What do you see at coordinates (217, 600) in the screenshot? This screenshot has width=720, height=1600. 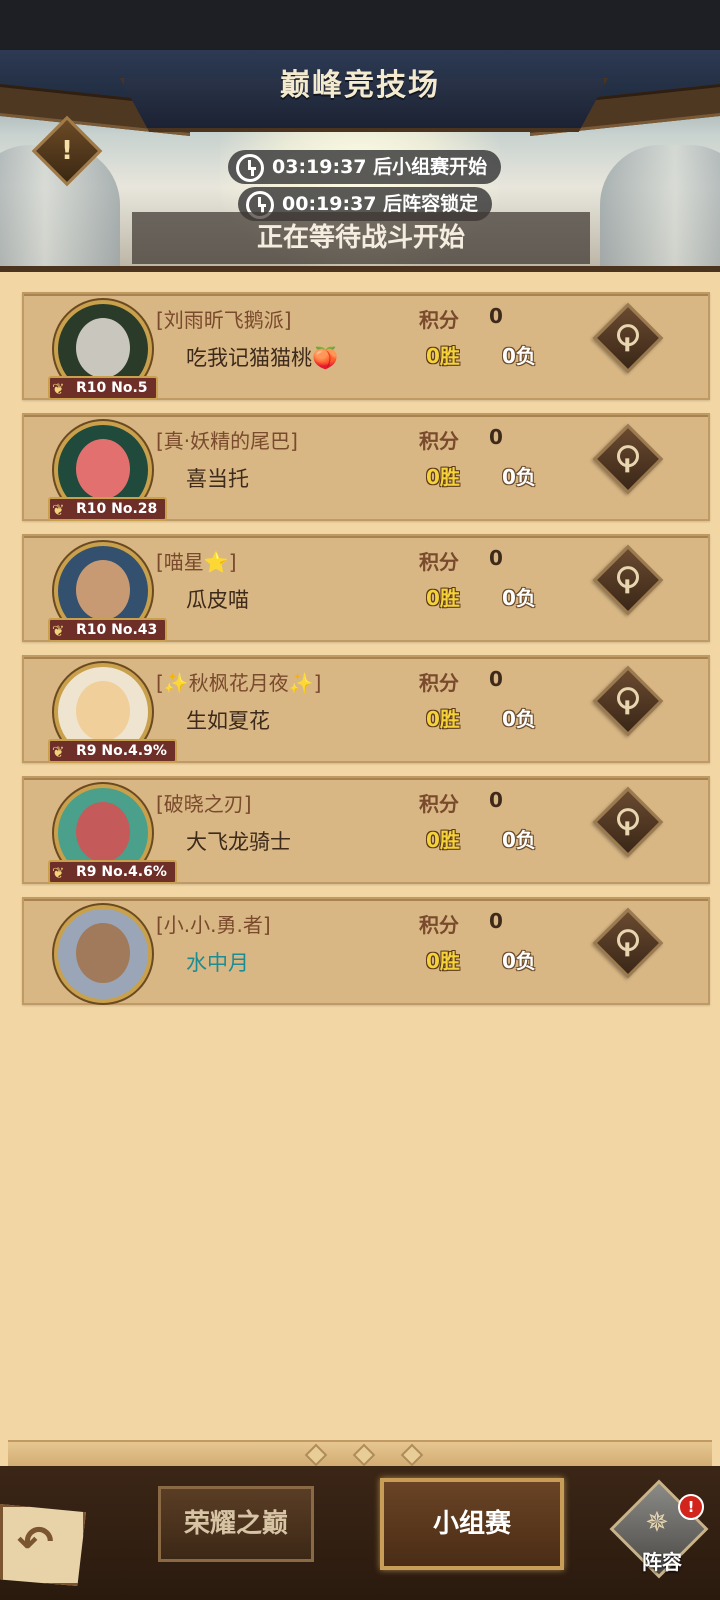 I see `player-name: 瓜皮喵` at bounding box center [217, 600].